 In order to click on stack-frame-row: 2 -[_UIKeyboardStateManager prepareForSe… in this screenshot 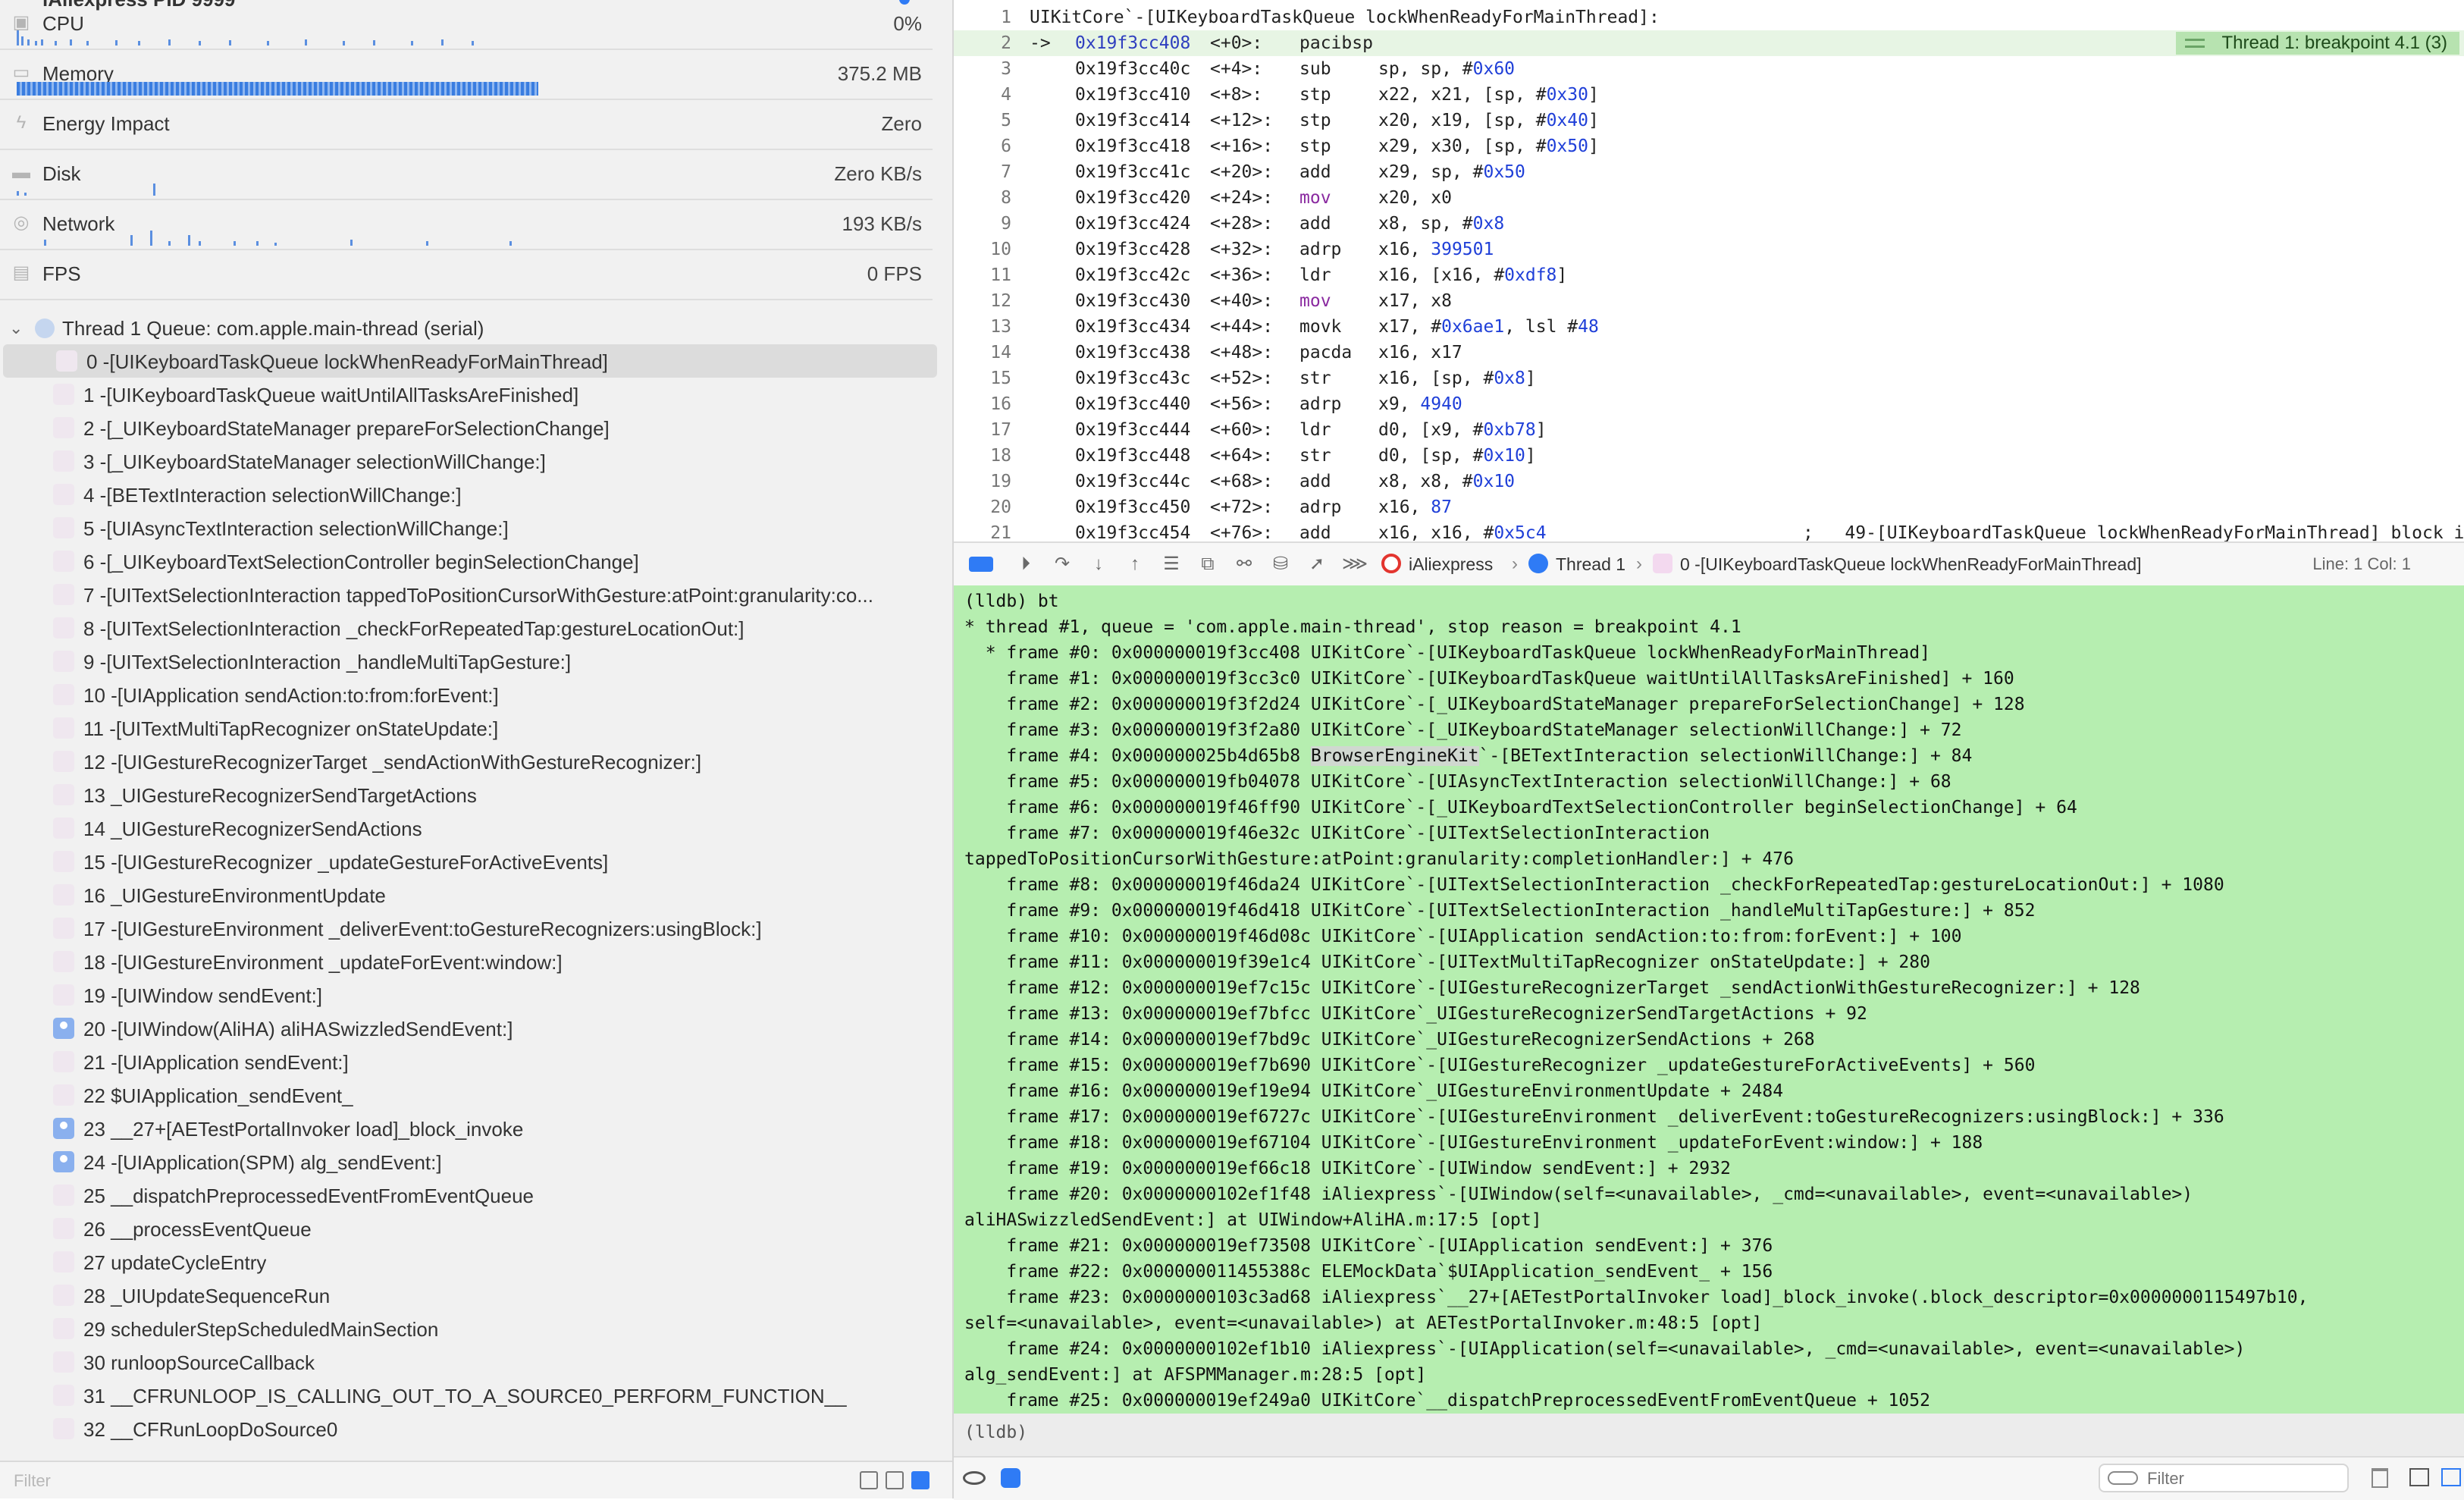, I will do `click(469, 428)`.